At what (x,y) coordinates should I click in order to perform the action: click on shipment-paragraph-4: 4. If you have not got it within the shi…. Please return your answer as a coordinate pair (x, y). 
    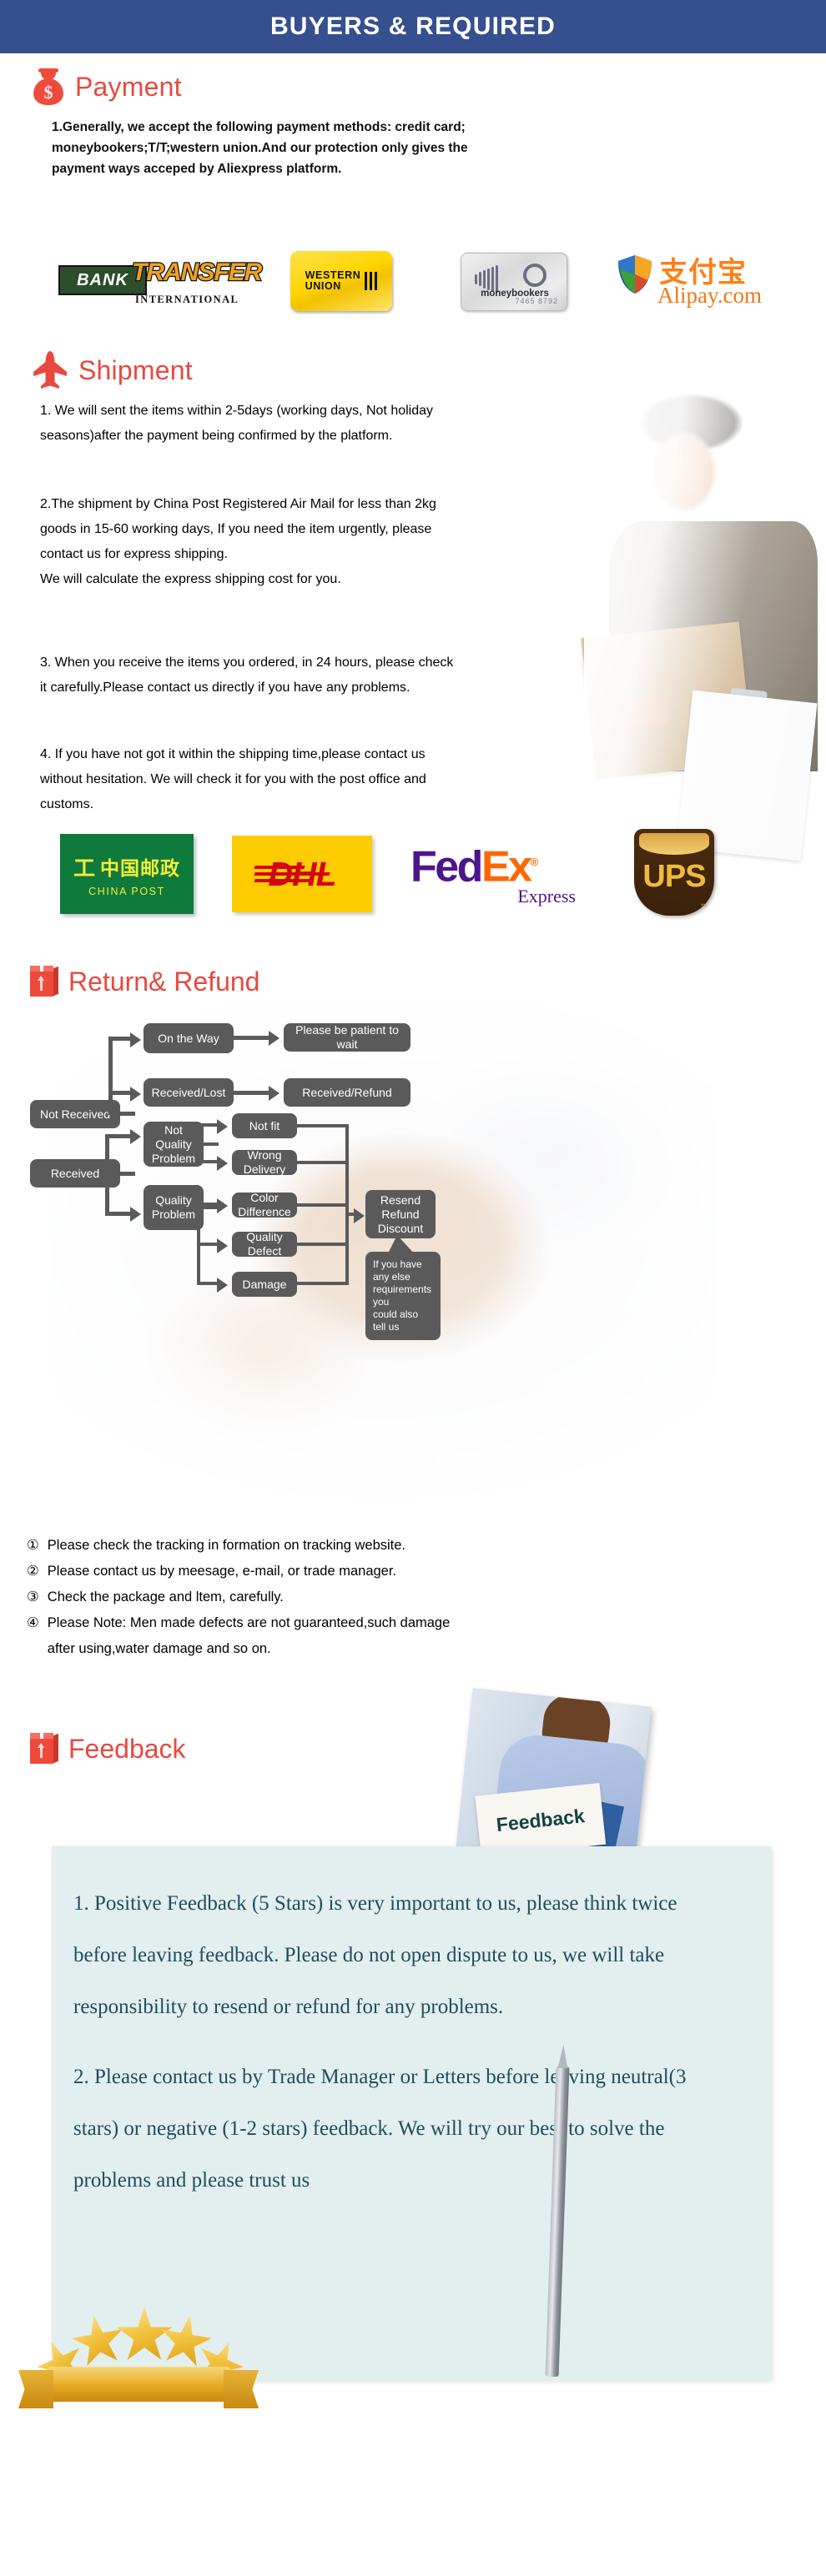
    Looking at the image, I should click on (233, 779).